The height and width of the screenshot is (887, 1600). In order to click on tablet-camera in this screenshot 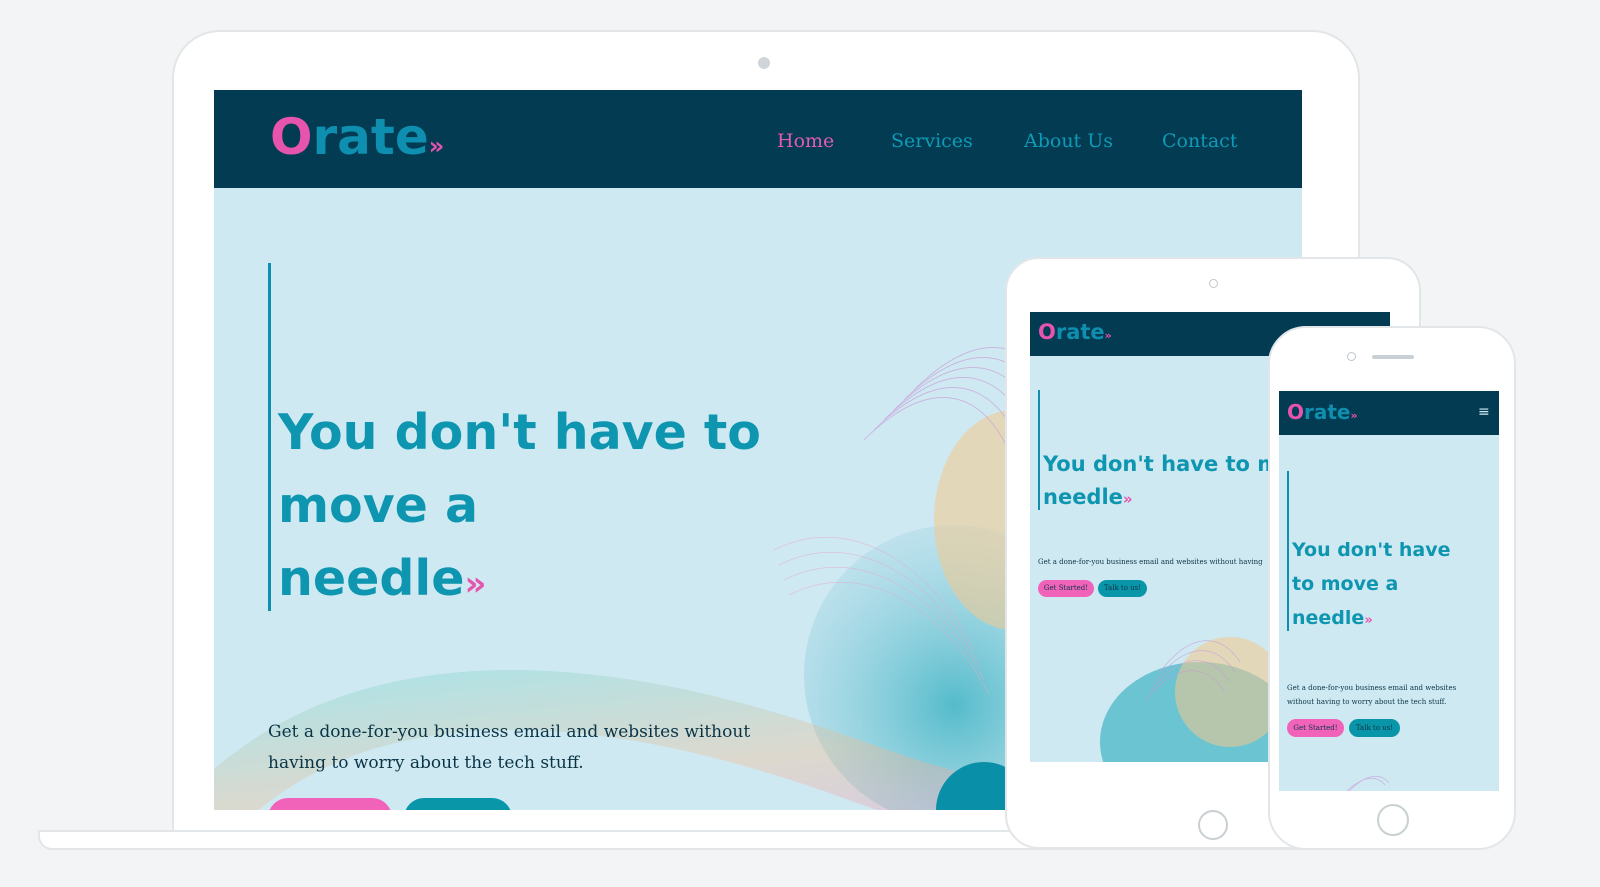, I will do `click(1213, 283)`.